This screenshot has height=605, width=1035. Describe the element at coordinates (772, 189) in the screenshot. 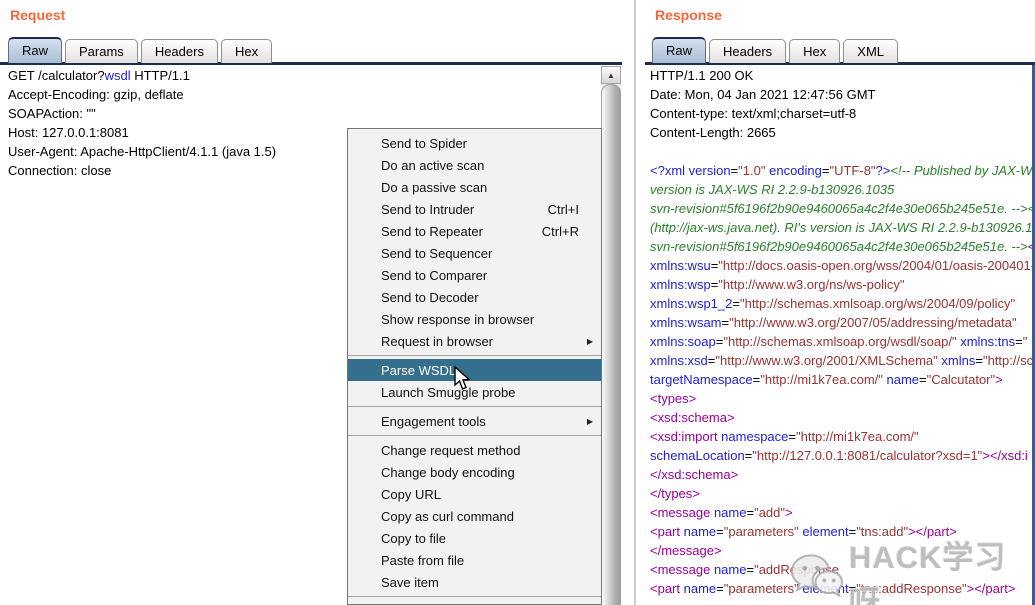

I see `response-line: version is JAX-WS RI 2.2.9-b130926.1035` at that location.